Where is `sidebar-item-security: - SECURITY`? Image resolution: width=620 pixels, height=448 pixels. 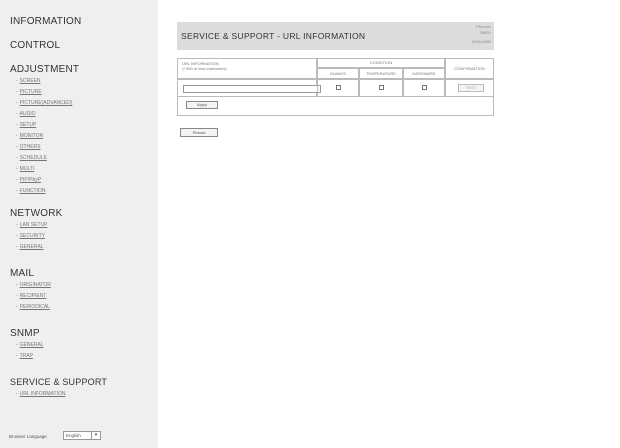
sidebar-item-security: - SECURITY is located at coordinates (30, 236).